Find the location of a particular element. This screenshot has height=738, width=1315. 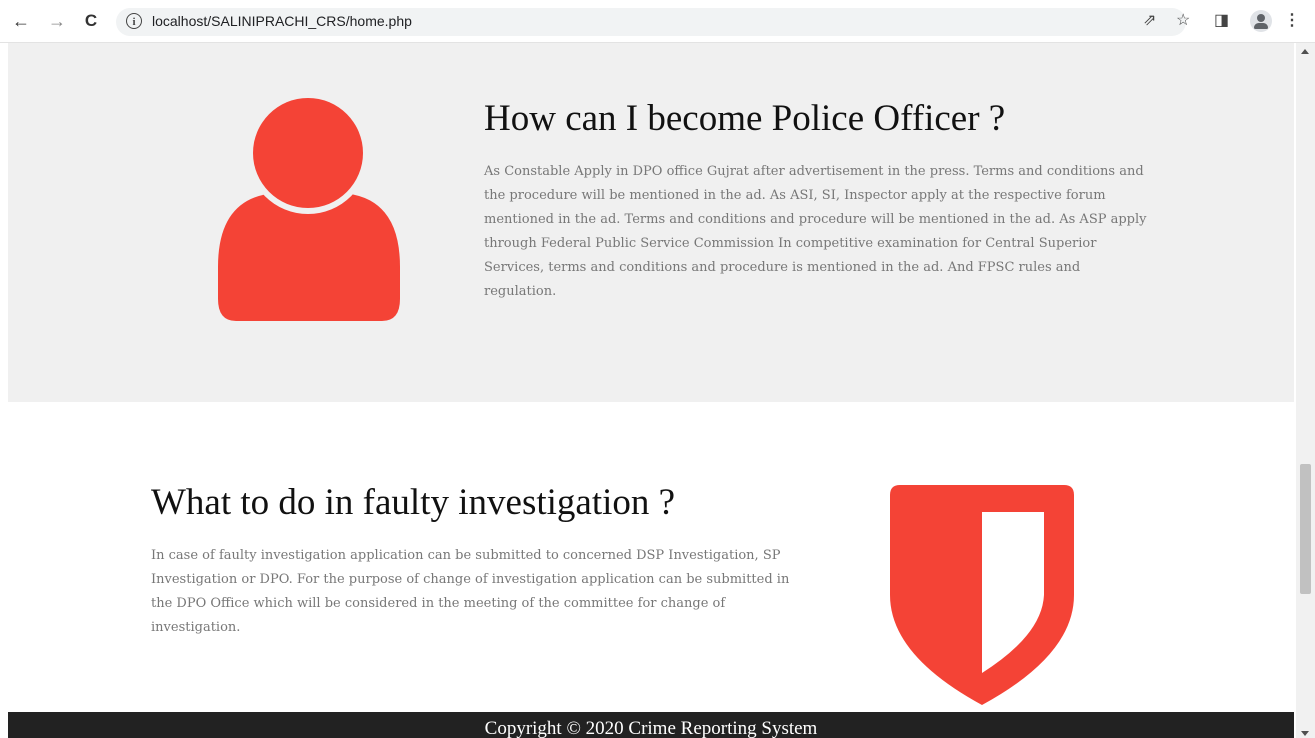

profile-avatar-icon is located at coordinates (1261, 21).